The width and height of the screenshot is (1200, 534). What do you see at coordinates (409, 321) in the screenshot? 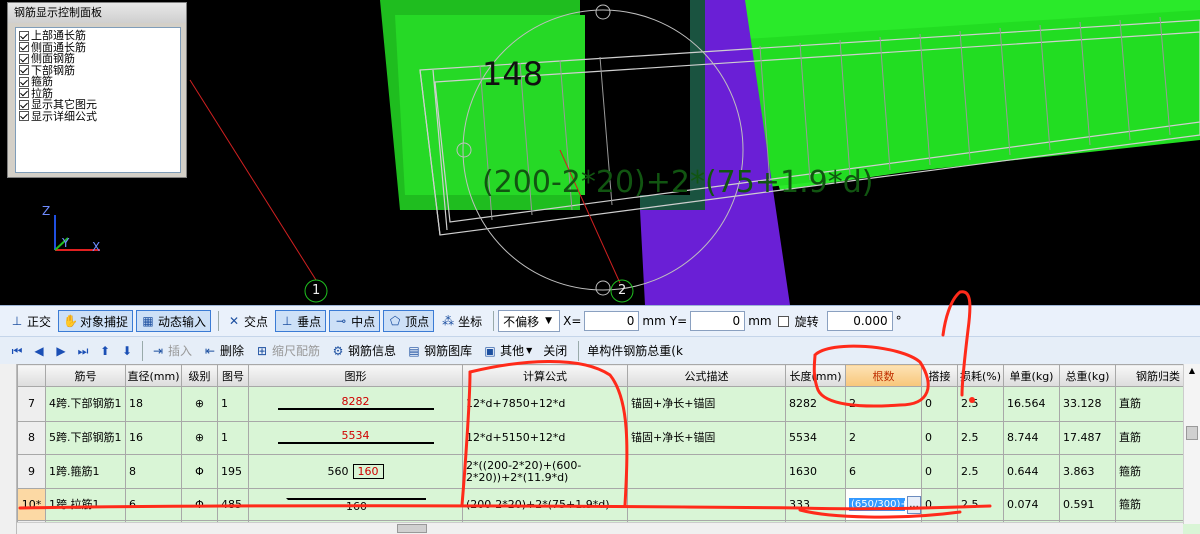
I see `vertex-button: ⬠ 顶点` at bounding box center [409, 321].